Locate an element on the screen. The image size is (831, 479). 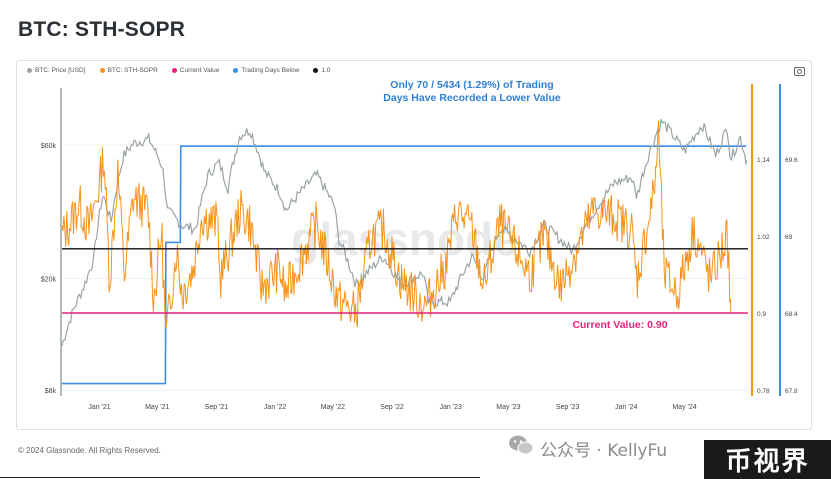
x-tick-label: May '24 is located at coordinates (684, 407).